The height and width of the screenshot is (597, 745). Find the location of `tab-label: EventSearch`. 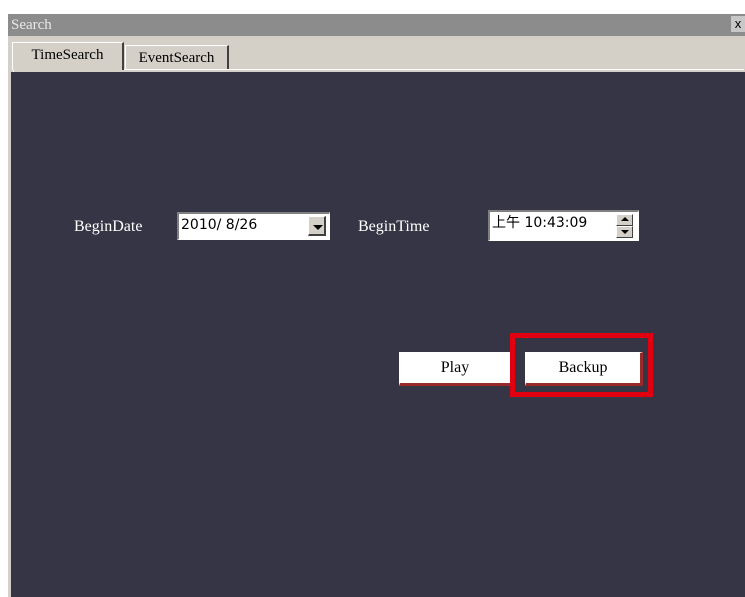

tab-label: EventSearch is located at coordinates (176, 58).